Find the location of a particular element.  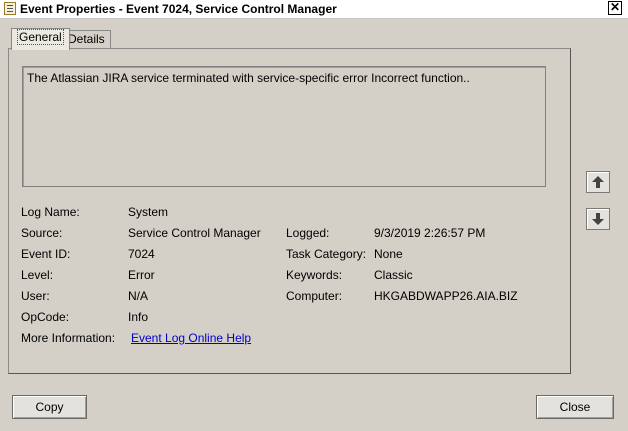

previous-event-button is located at coordinates (598, 182).